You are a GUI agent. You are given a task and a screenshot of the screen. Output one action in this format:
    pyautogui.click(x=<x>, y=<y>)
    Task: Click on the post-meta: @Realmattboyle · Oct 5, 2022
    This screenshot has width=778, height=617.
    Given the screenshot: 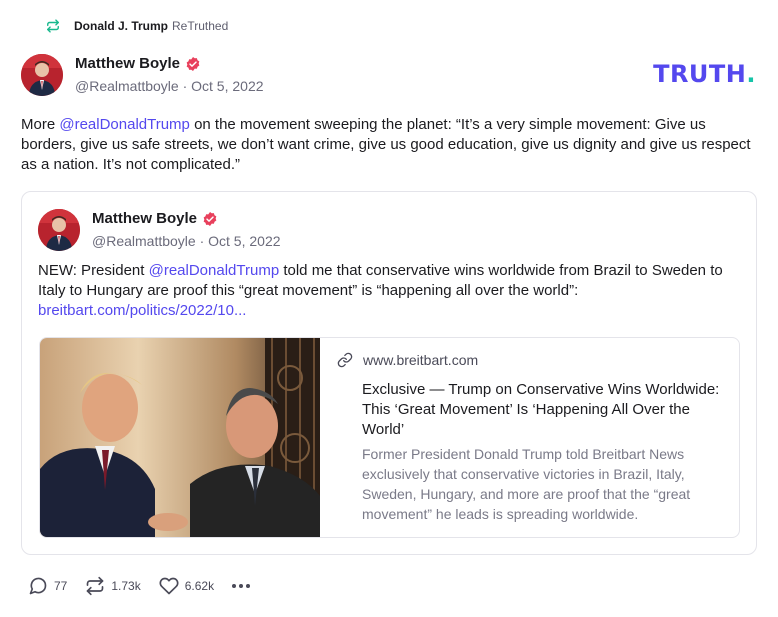 What is the action you would take?
    pyautogui.click(x=169, y=86)
    